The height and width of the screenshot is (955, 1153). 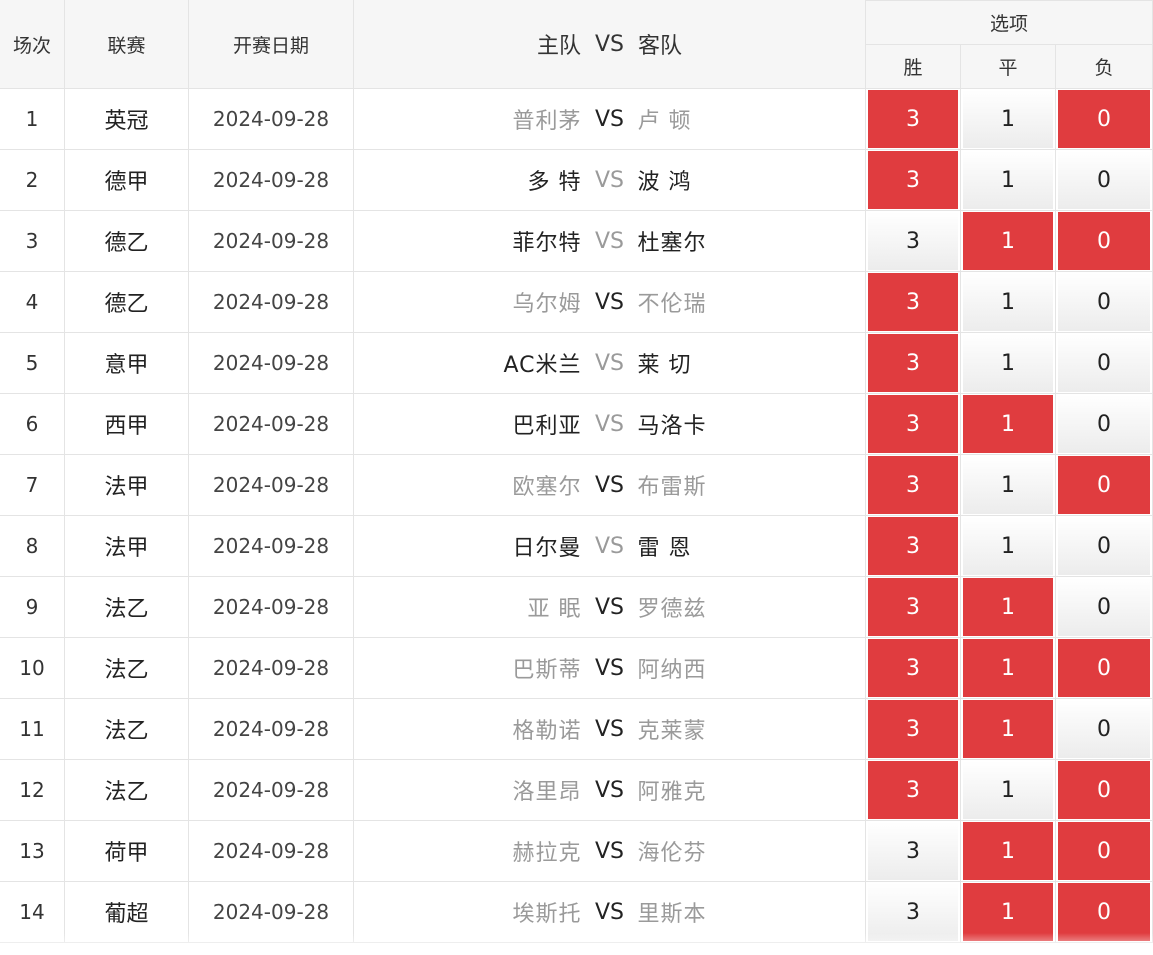 What do you see at coordinates (610, 302) in the screenshot?
I see `match-teams: 乌尔姆 VS 不伦瑞` at bounding box center [610, 302].